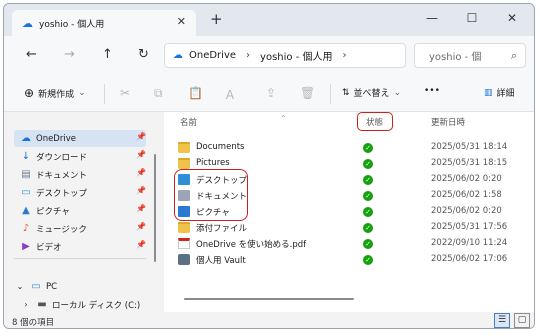  What do you see at coordinates (505, 94) in the screenshot?
I see `details-label: 詳細` at bounding box center [505, 94].